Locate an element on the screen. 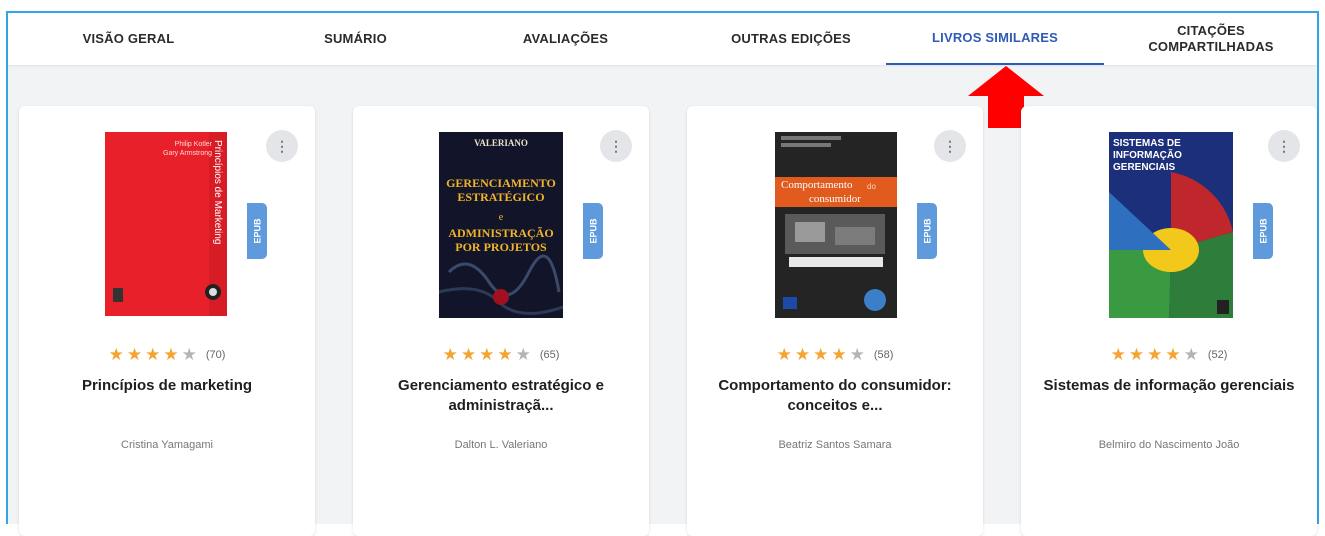 This screenshot has width=1325, height=536. cover-author: VALERIANO is located at coordinates (501, 143).